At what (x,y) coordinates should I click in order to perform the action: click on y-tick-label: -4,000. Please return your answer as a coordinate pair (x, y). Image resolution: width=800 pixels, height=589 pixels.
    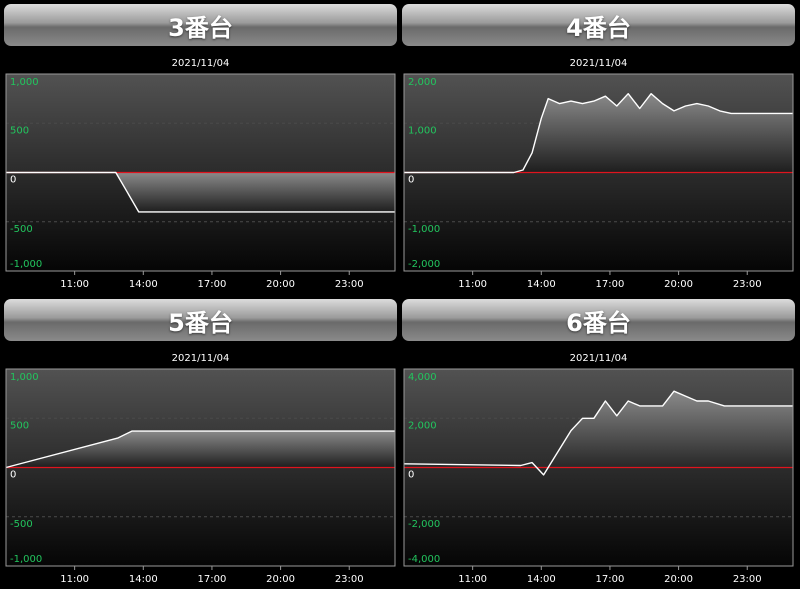
    Looking at the image, I should click on (424, 559).